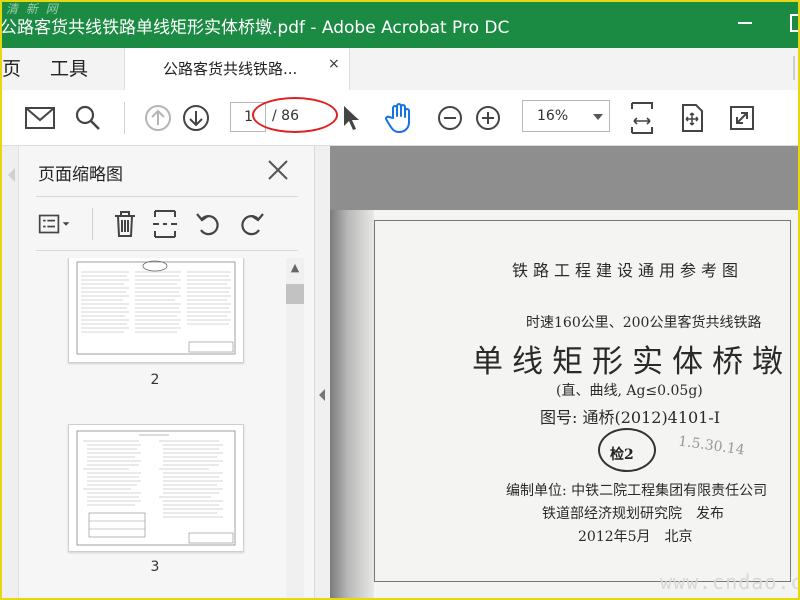 The width and height of the screenshot is (800, 600). Describe the element at coordinates (11, 175) in the screenshot. I see `panel-collapse-arrow-icon` at that location.